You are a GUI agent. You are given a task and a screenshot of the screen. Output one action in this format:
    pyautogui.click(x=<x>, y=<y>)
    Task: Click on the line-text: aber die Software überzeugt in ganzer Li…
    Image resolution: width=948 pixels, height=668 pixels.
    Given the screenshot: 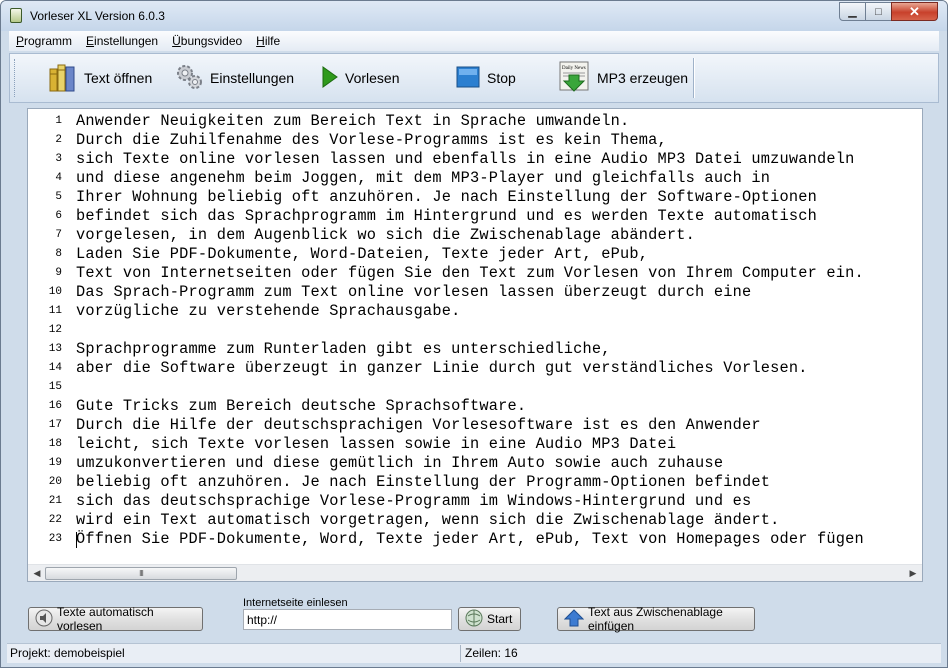 What is the action you would take?
    pyautogui.click(x=442, y=368)
    